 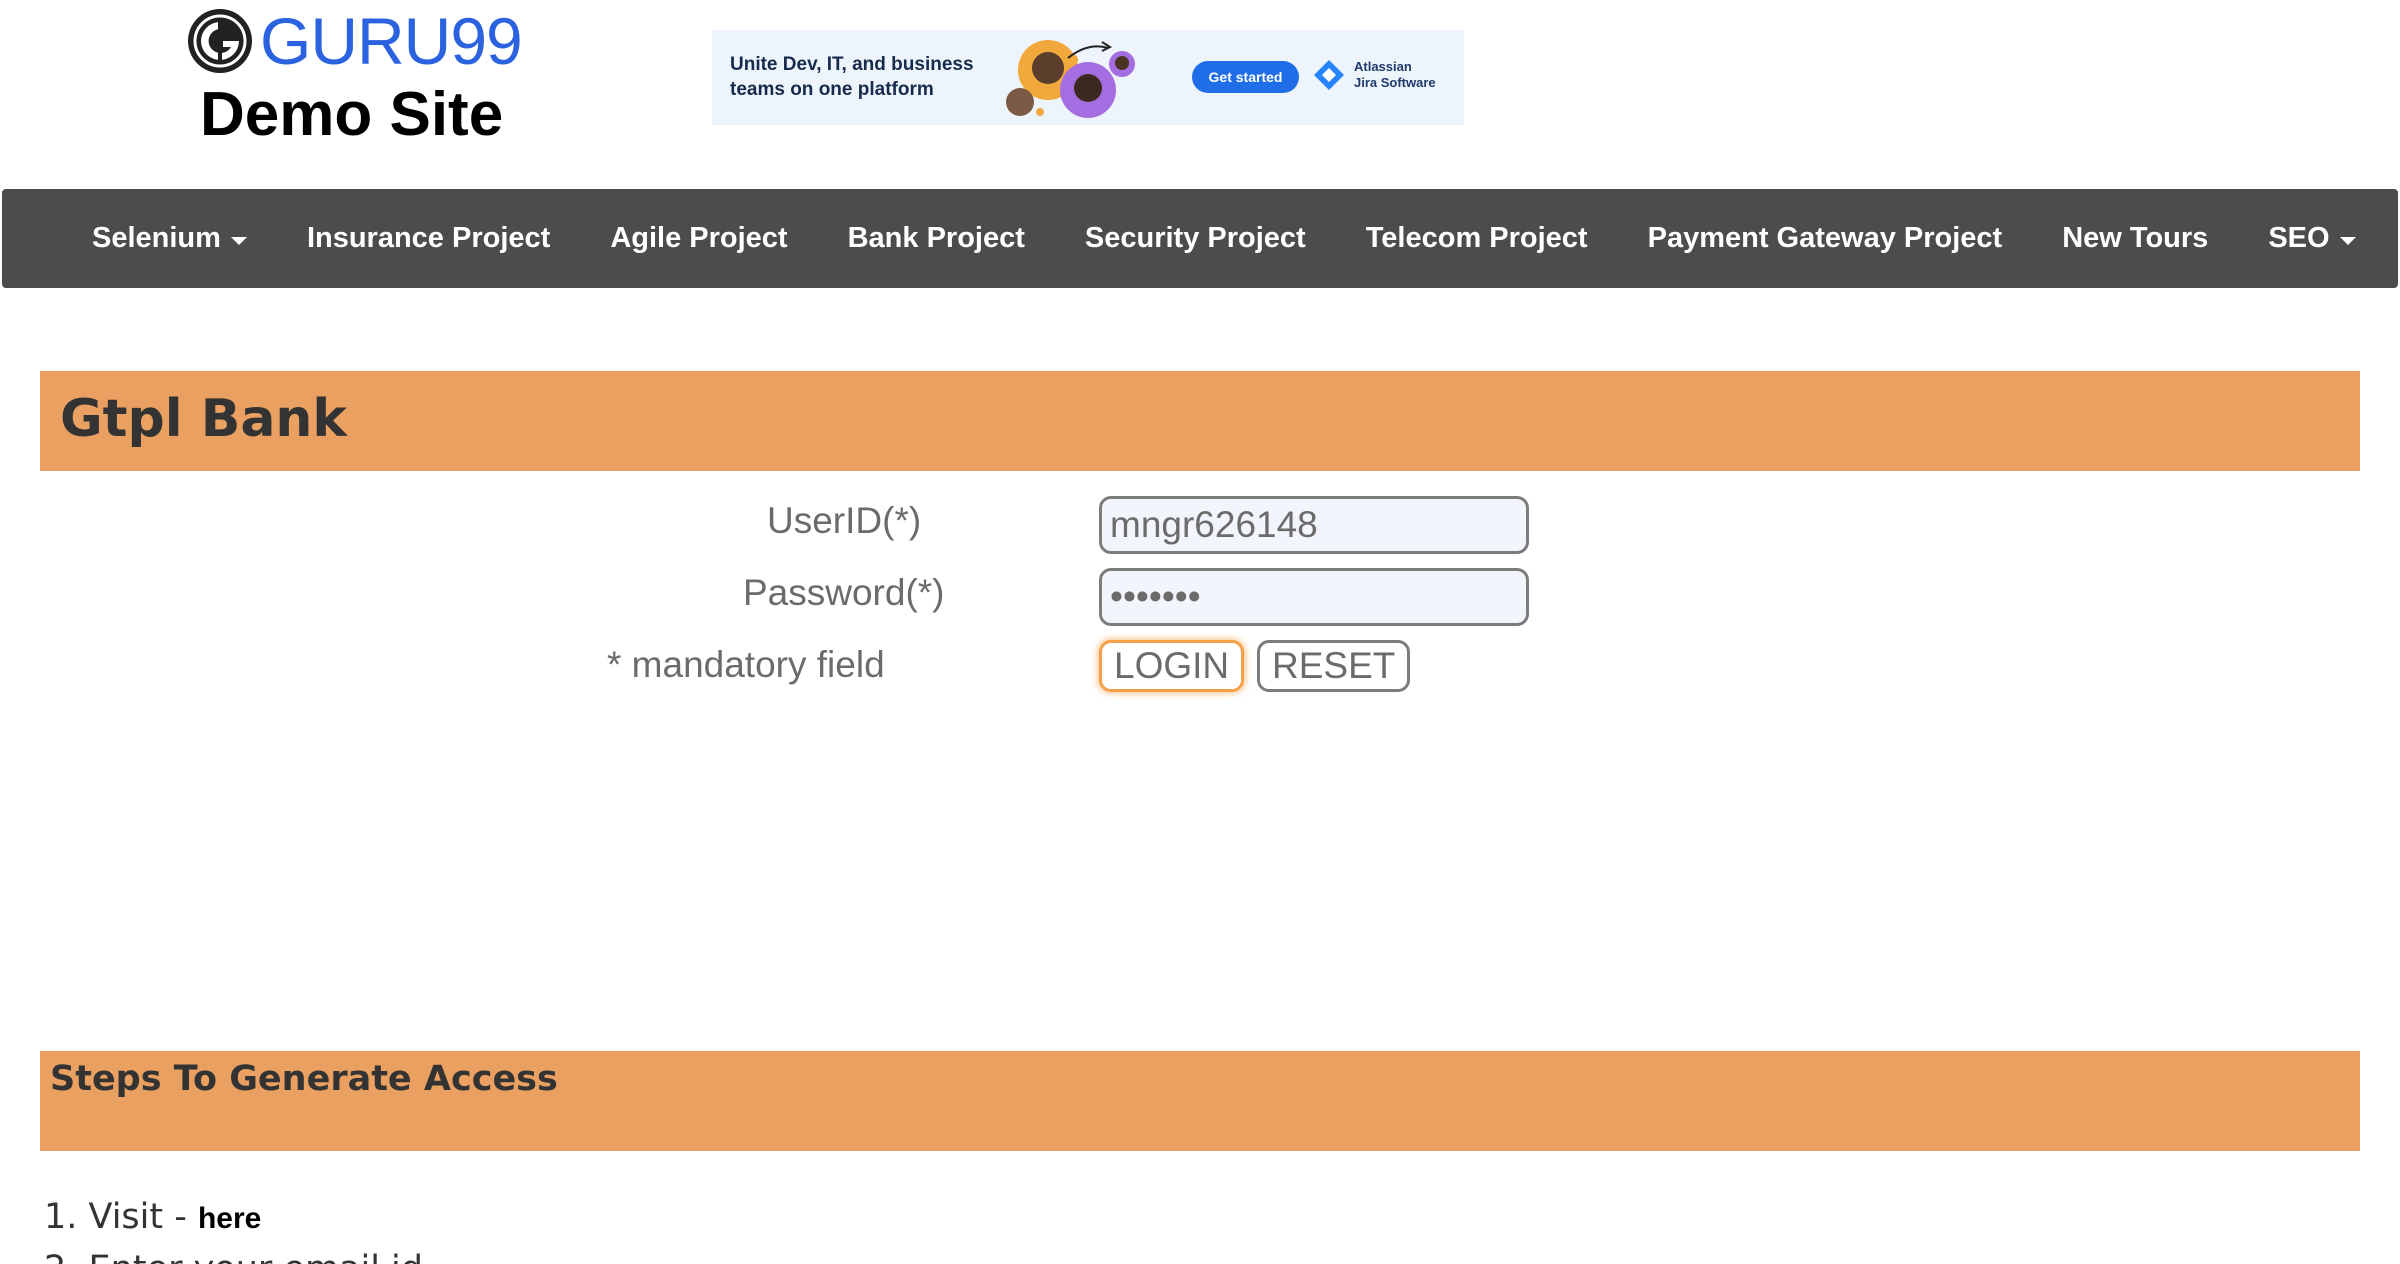 I want to click on login-button: LOGIN, so click(x=1172, y=666).